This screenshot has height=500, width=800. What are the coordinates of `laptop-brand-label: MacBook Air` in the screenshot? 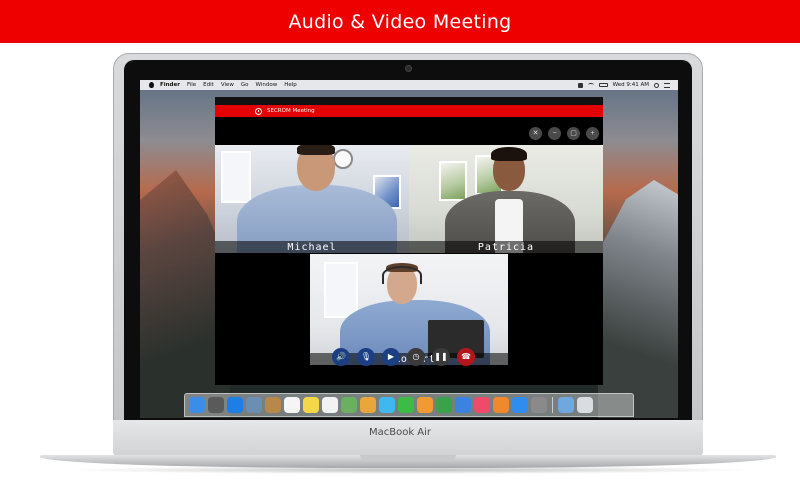 It's located at (400, 432).